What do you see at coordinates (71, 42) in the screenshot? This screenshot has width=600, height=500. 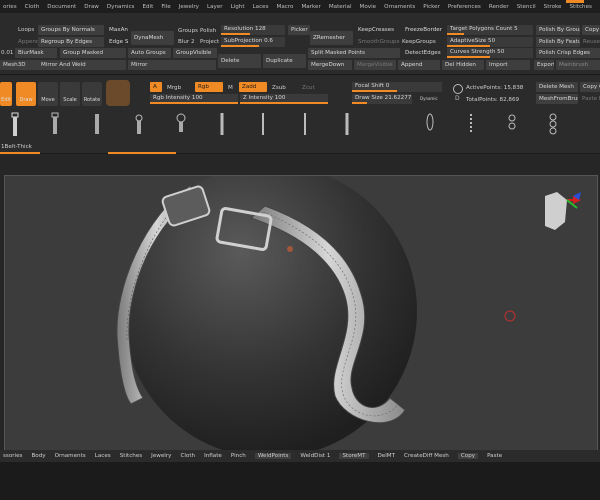 I see `regroup-by-edges-button: Regroup By Edges` at bounding box center [71, 42].